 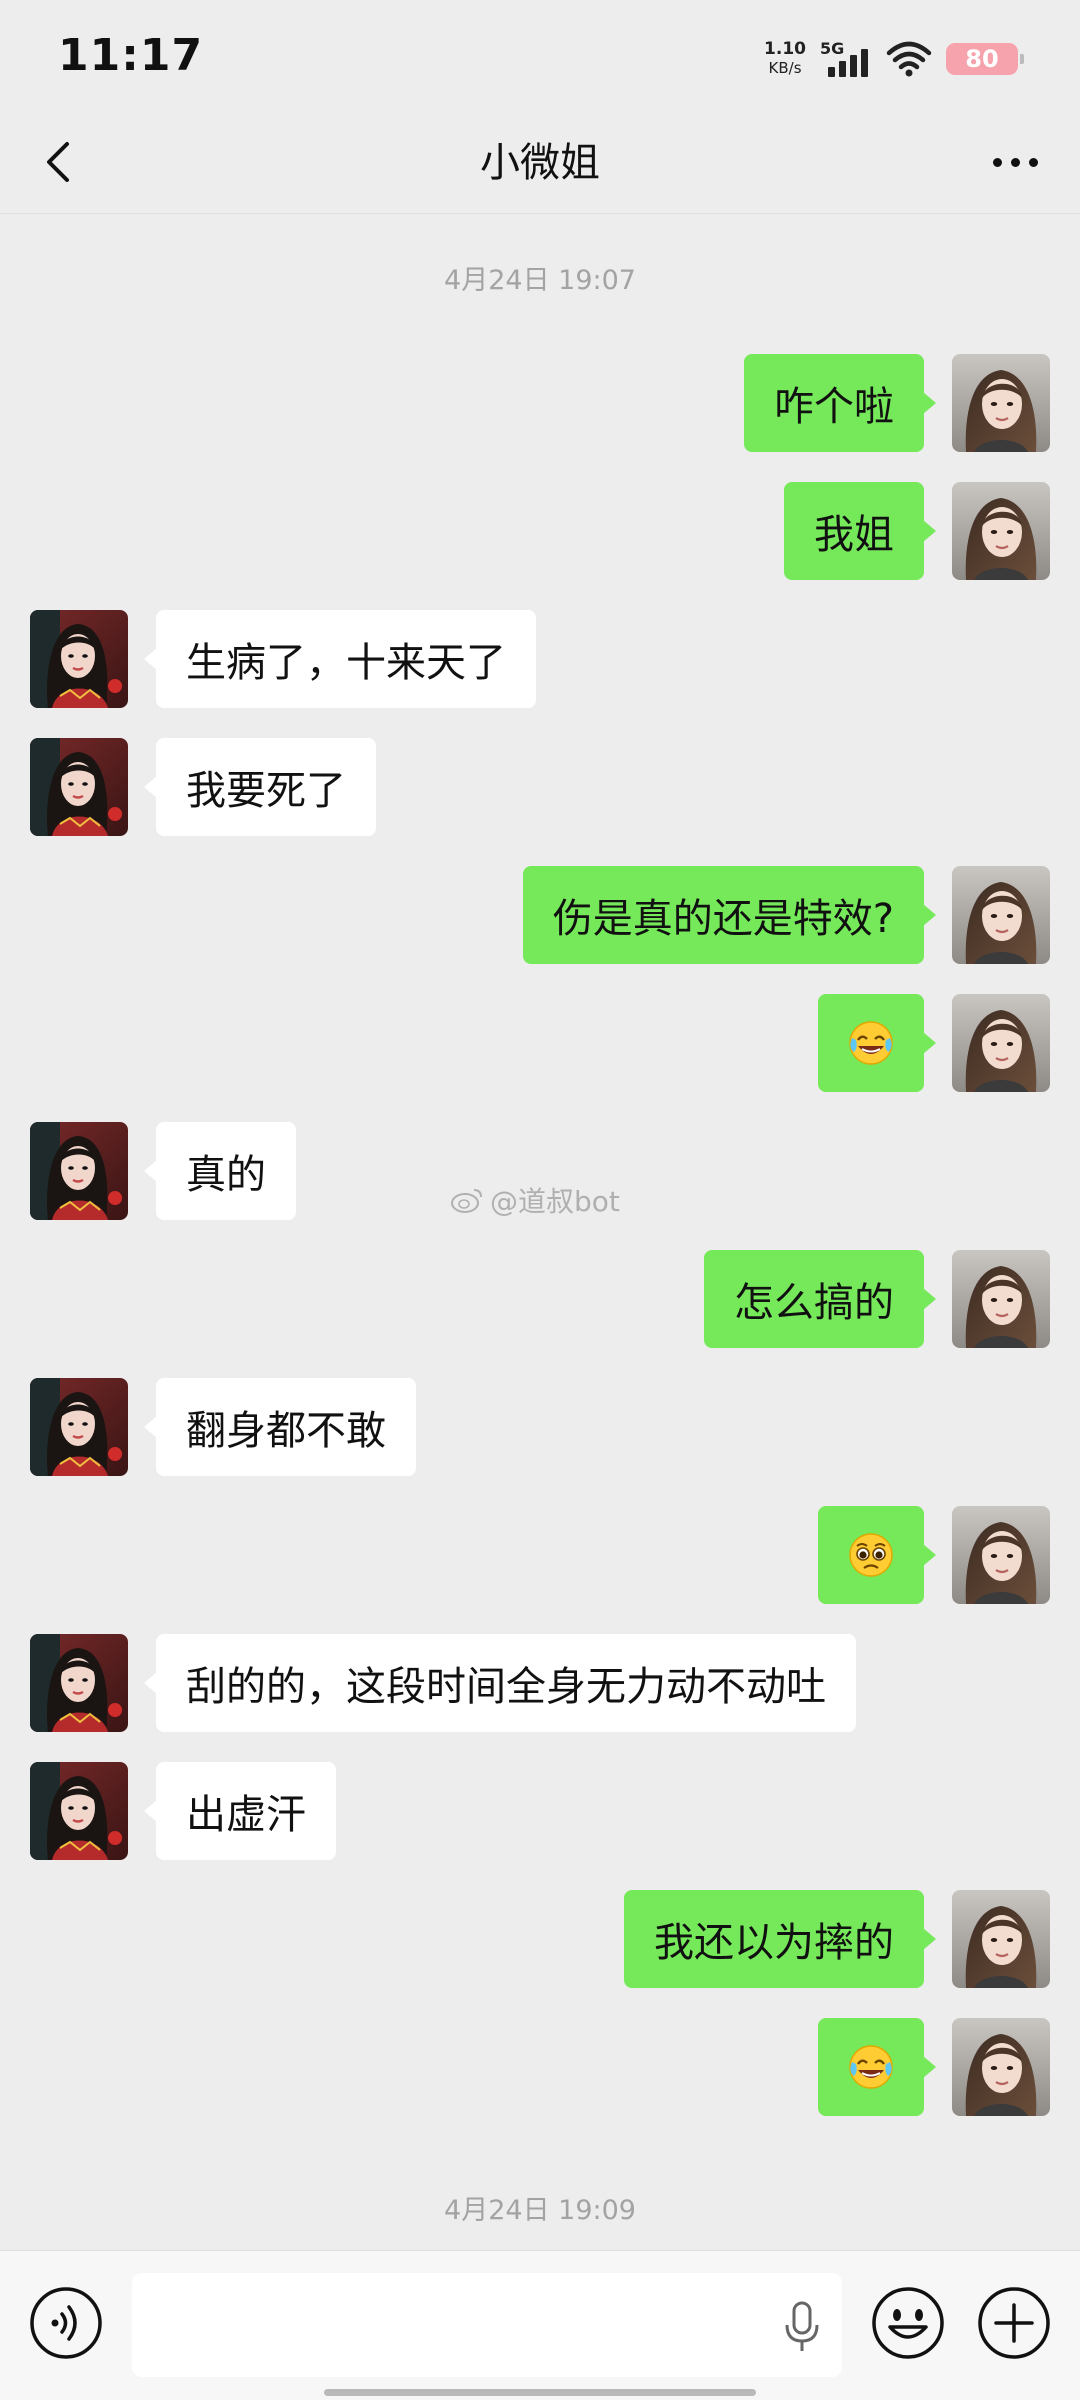 What do you see at coordinates (540, 403) in the screenshot?
I see `message-row: 咋个啦` at bounding box center [540, 403].